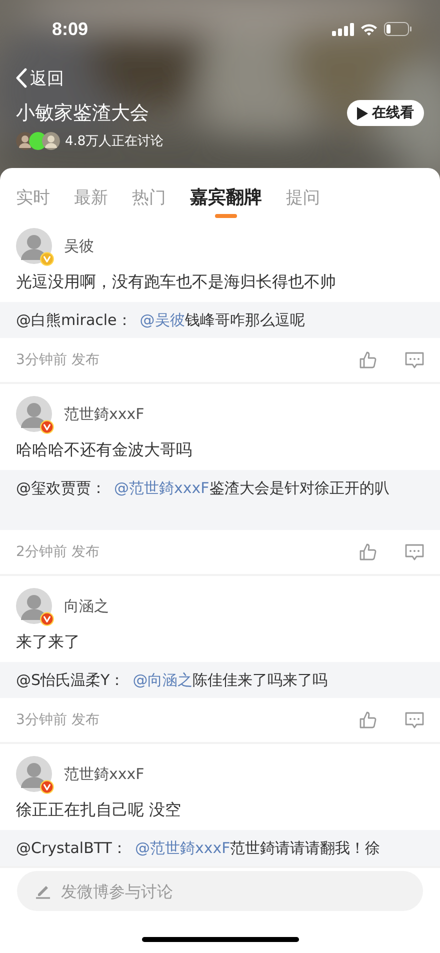  What do you see at coordinates (91, 197) in the screenshot?
I see `tab: 最新` at bounding box center [91, 197].